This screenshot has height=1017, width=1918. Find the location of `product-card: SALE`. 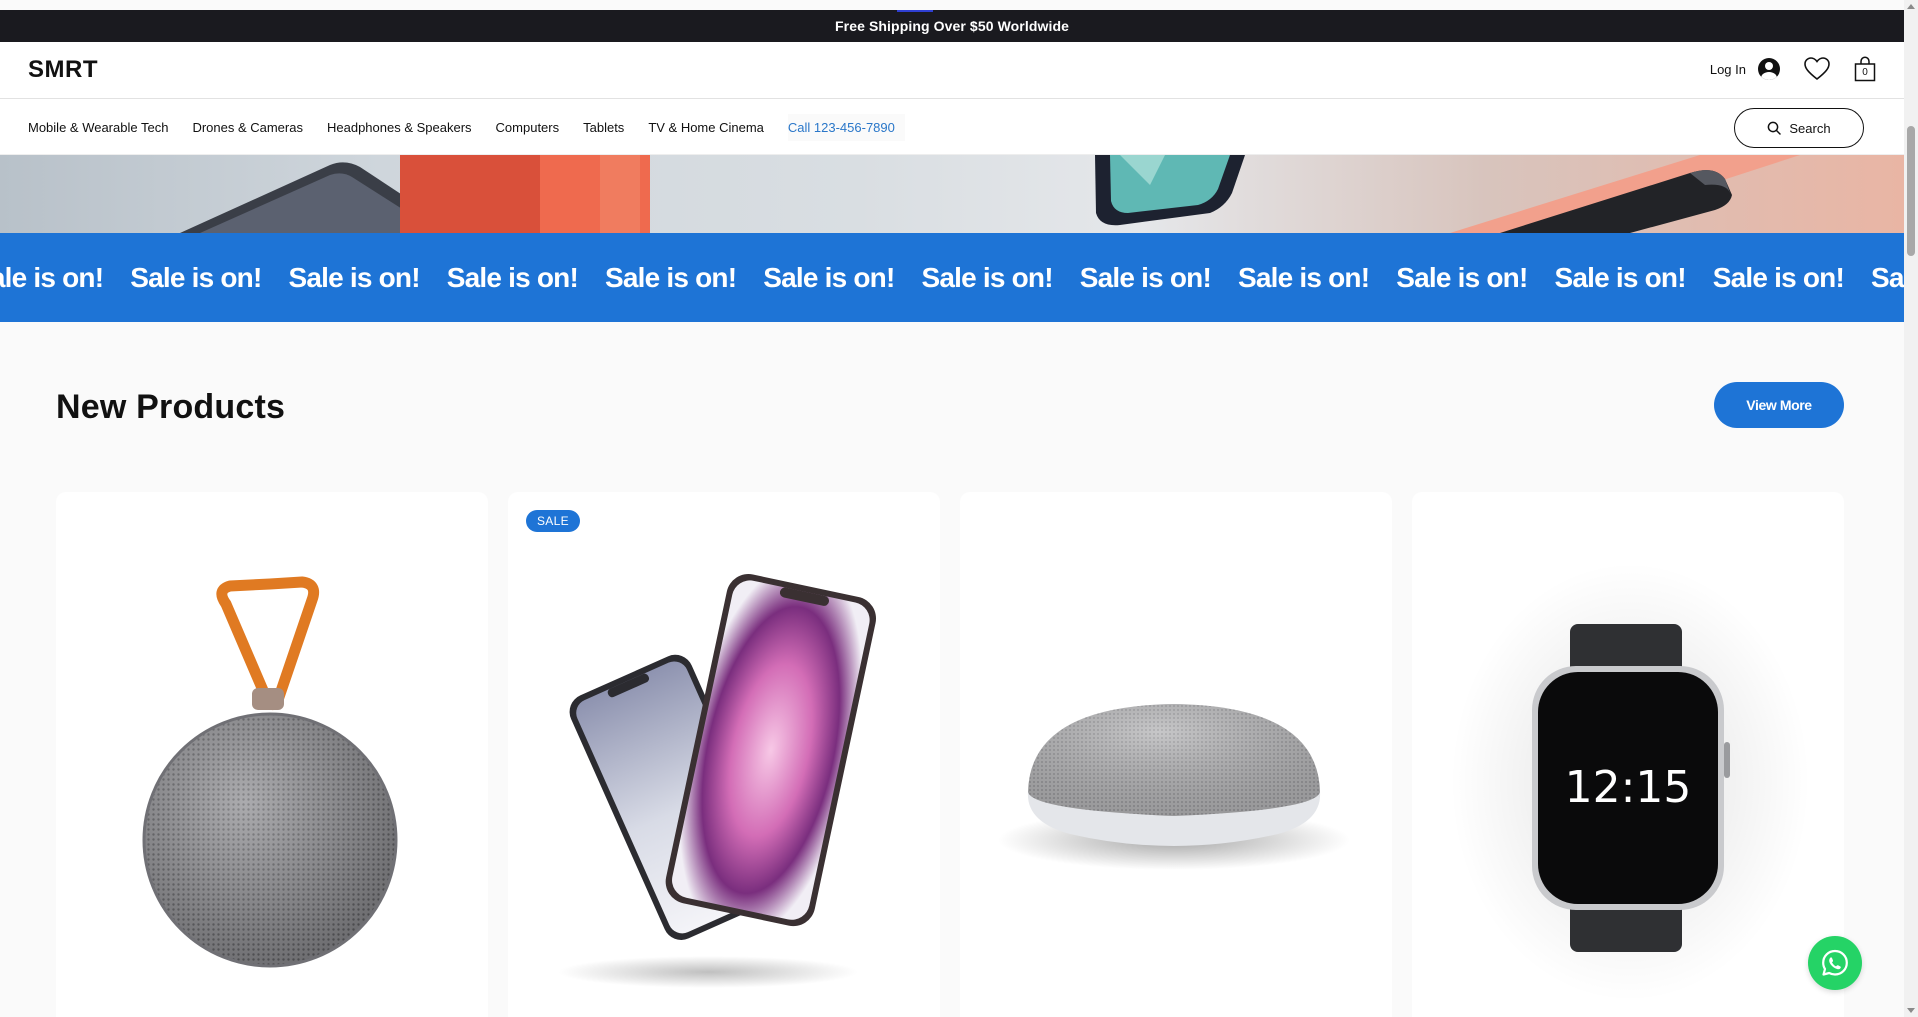

product-card: SALE is located at coordinates (724, 754).